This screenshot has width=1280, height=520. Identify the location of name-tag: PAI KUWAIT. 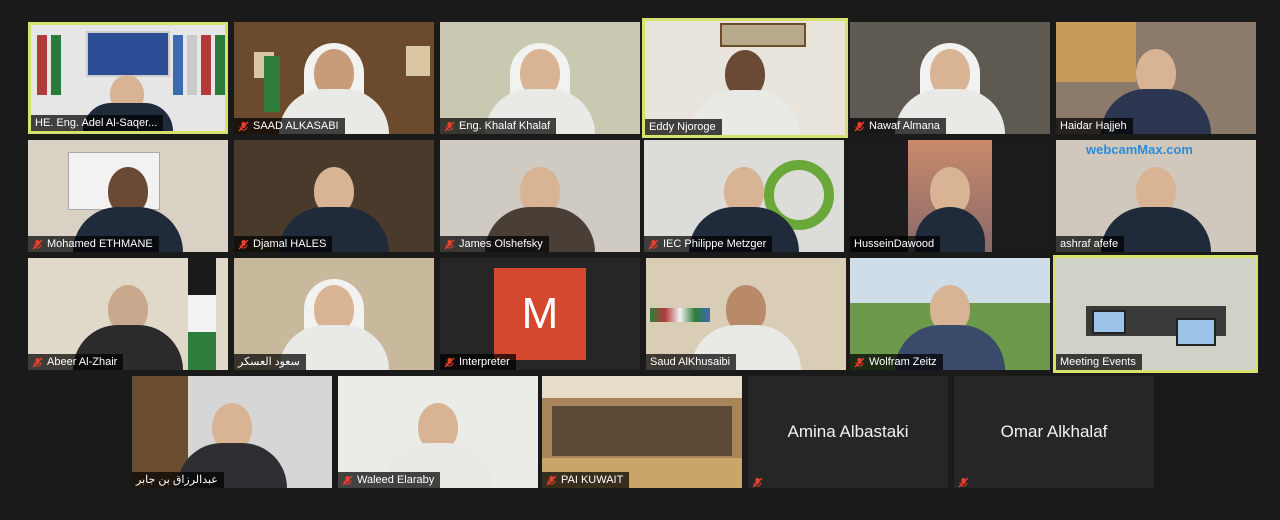
(586, 480).